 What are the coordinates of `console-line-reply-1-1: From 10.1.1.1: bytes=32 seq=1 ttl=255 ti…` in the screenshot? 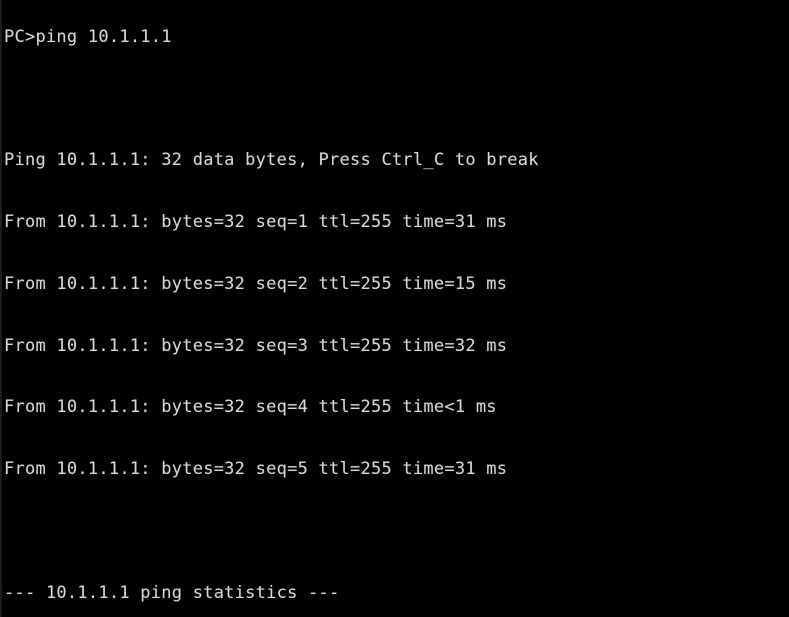 It's located at (256, 221).